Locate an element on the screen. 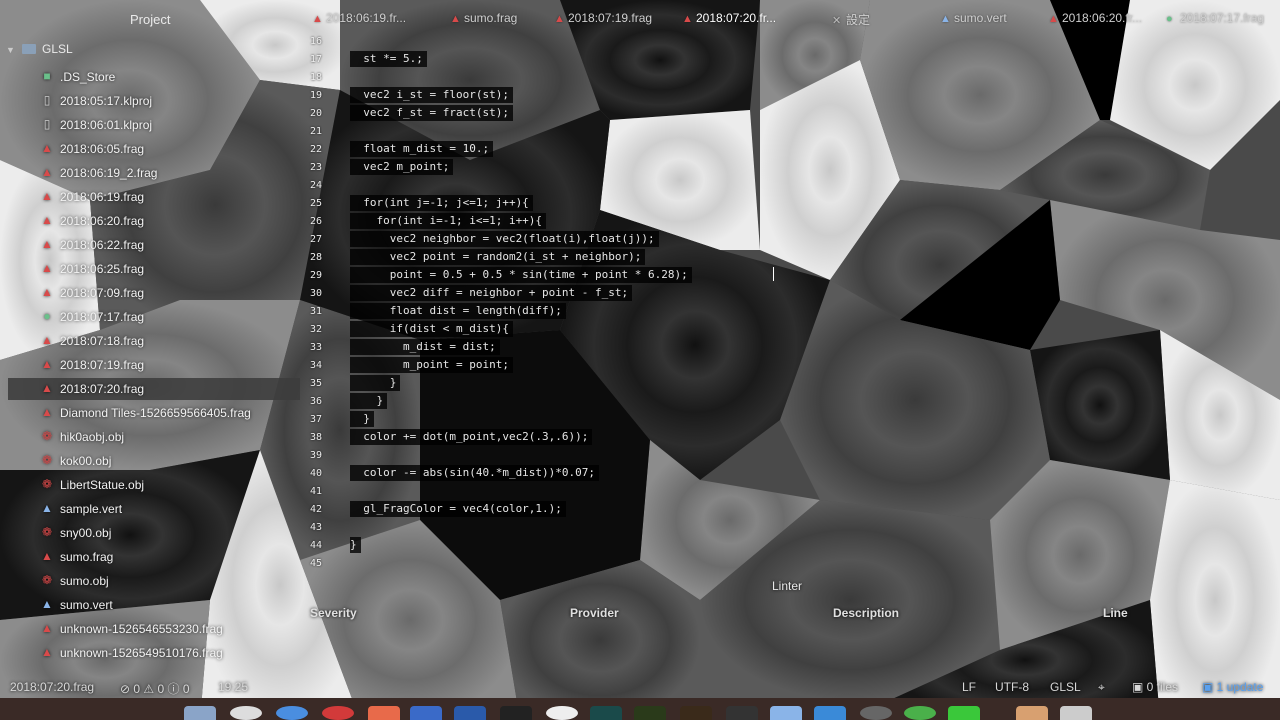 Image resolution: width=1280 pixels, height=720 pixels. tab-settings: ✕ 設定 is located at coordinates (851, 19).